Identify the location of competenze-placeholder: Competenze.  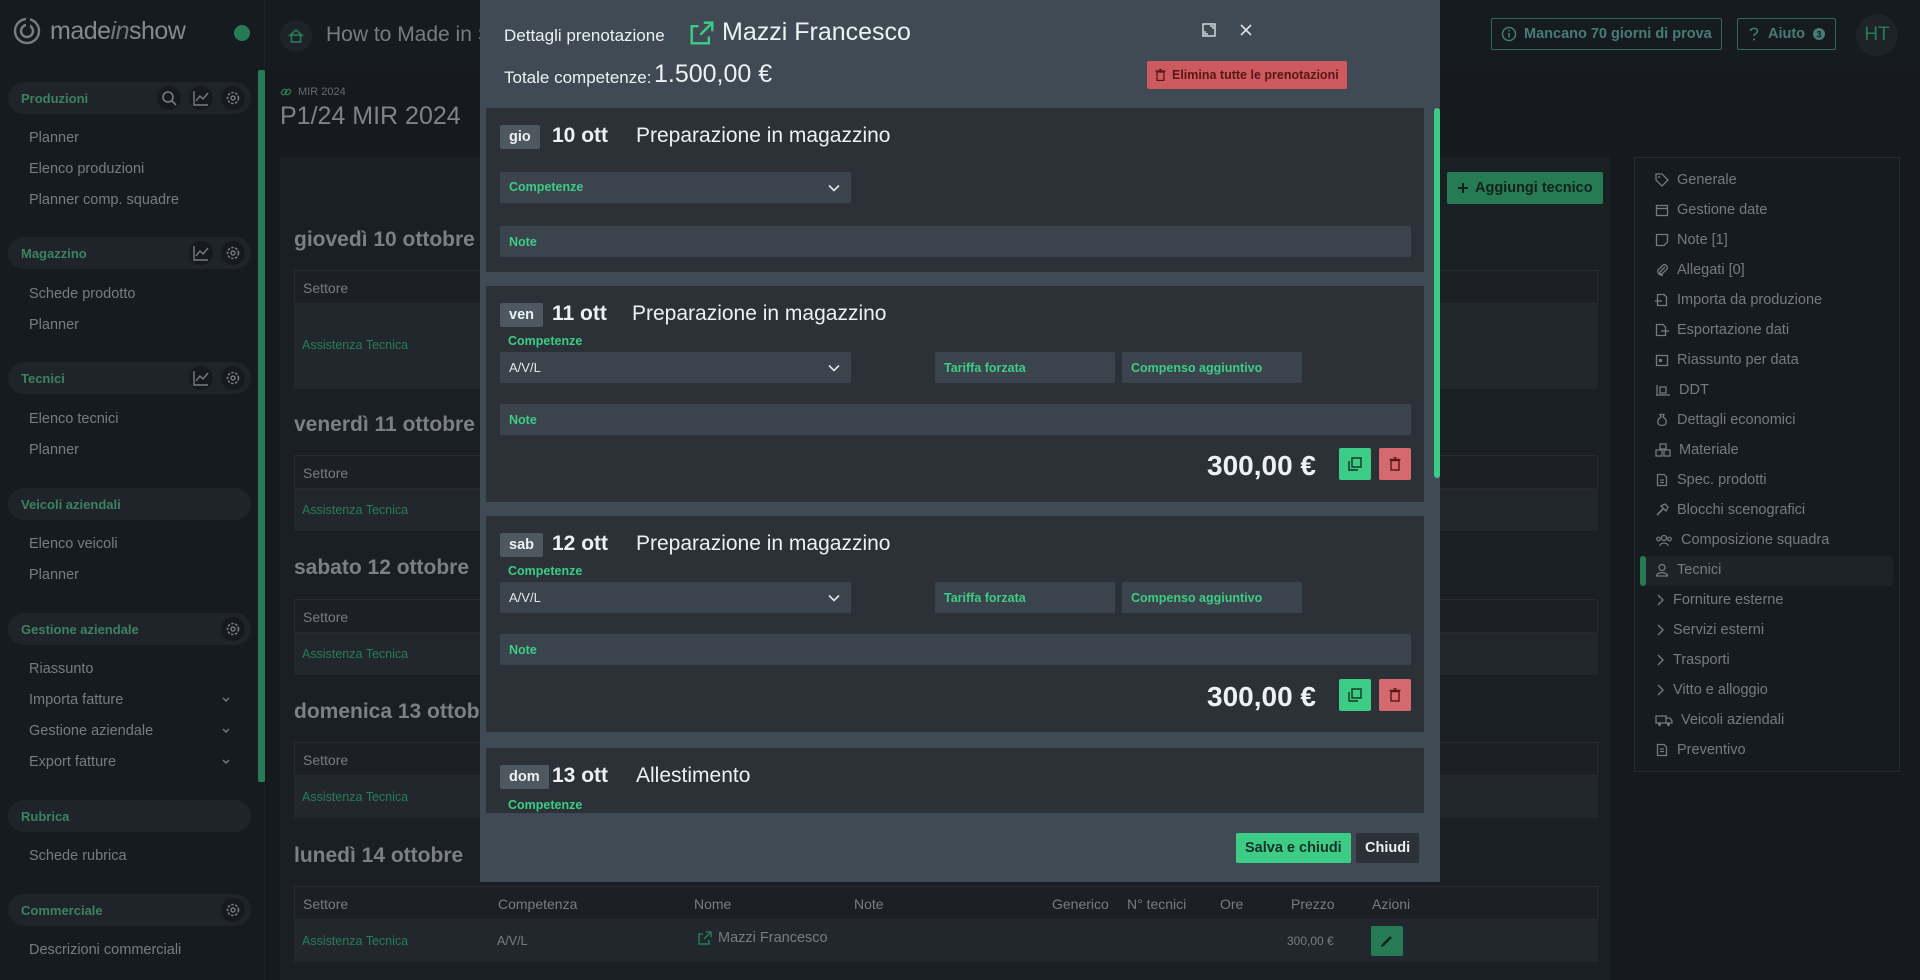
(546, 187).